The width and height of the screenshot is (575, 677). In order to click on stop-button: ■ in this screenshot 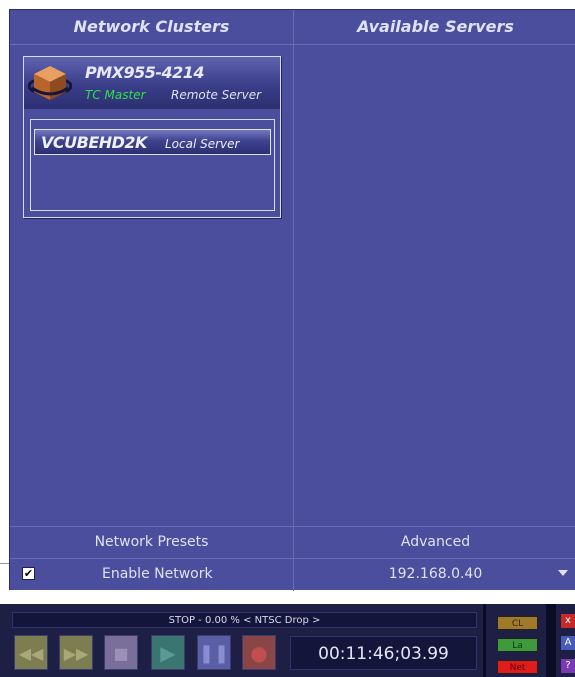, I will do `click(121, 652)`.